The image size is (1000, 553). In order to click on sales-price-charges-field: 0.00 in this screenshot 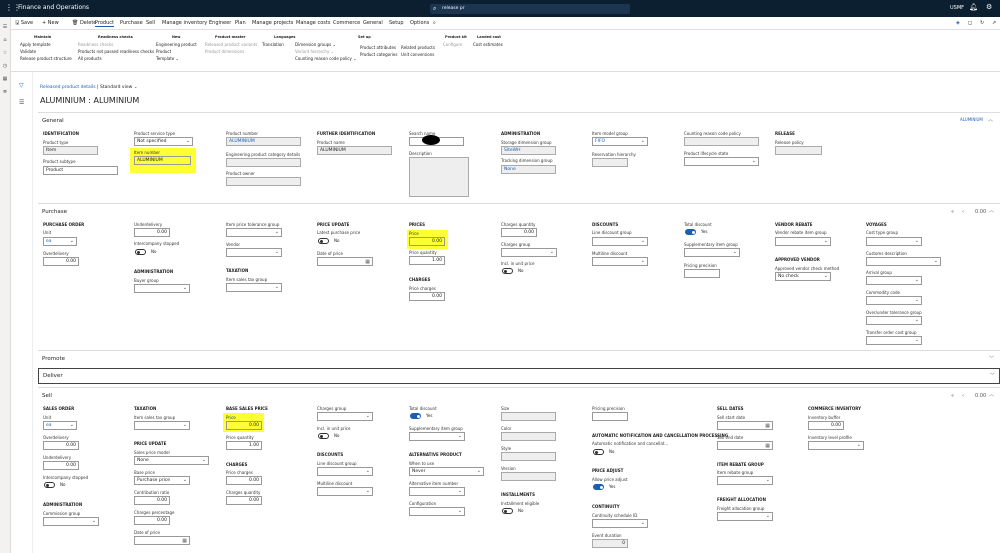, I will do `click(244, 480)`.